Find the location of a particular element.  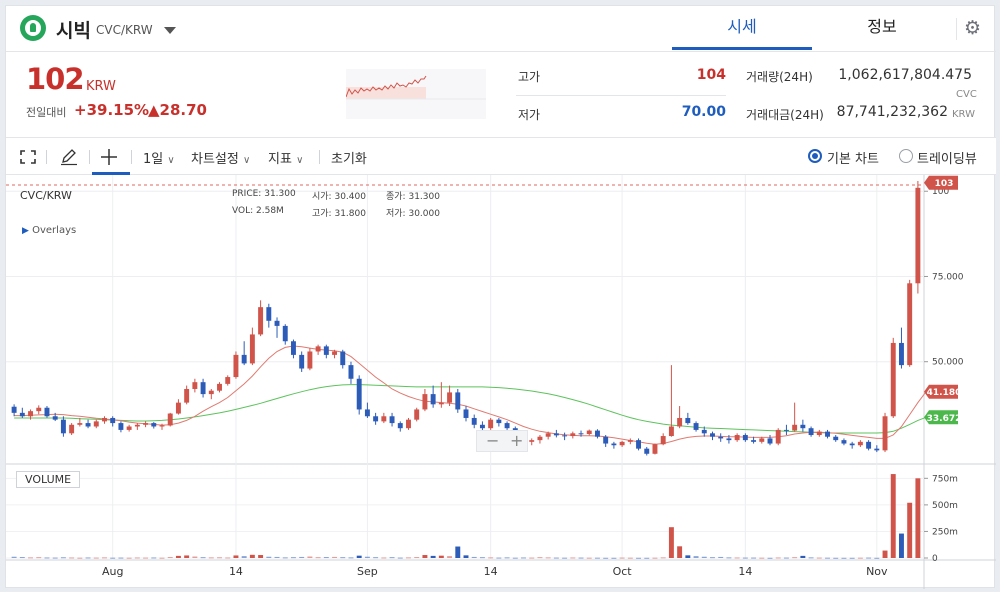

indicators-dropdown: 지표 ∨ is located at coordinates (285, 157).